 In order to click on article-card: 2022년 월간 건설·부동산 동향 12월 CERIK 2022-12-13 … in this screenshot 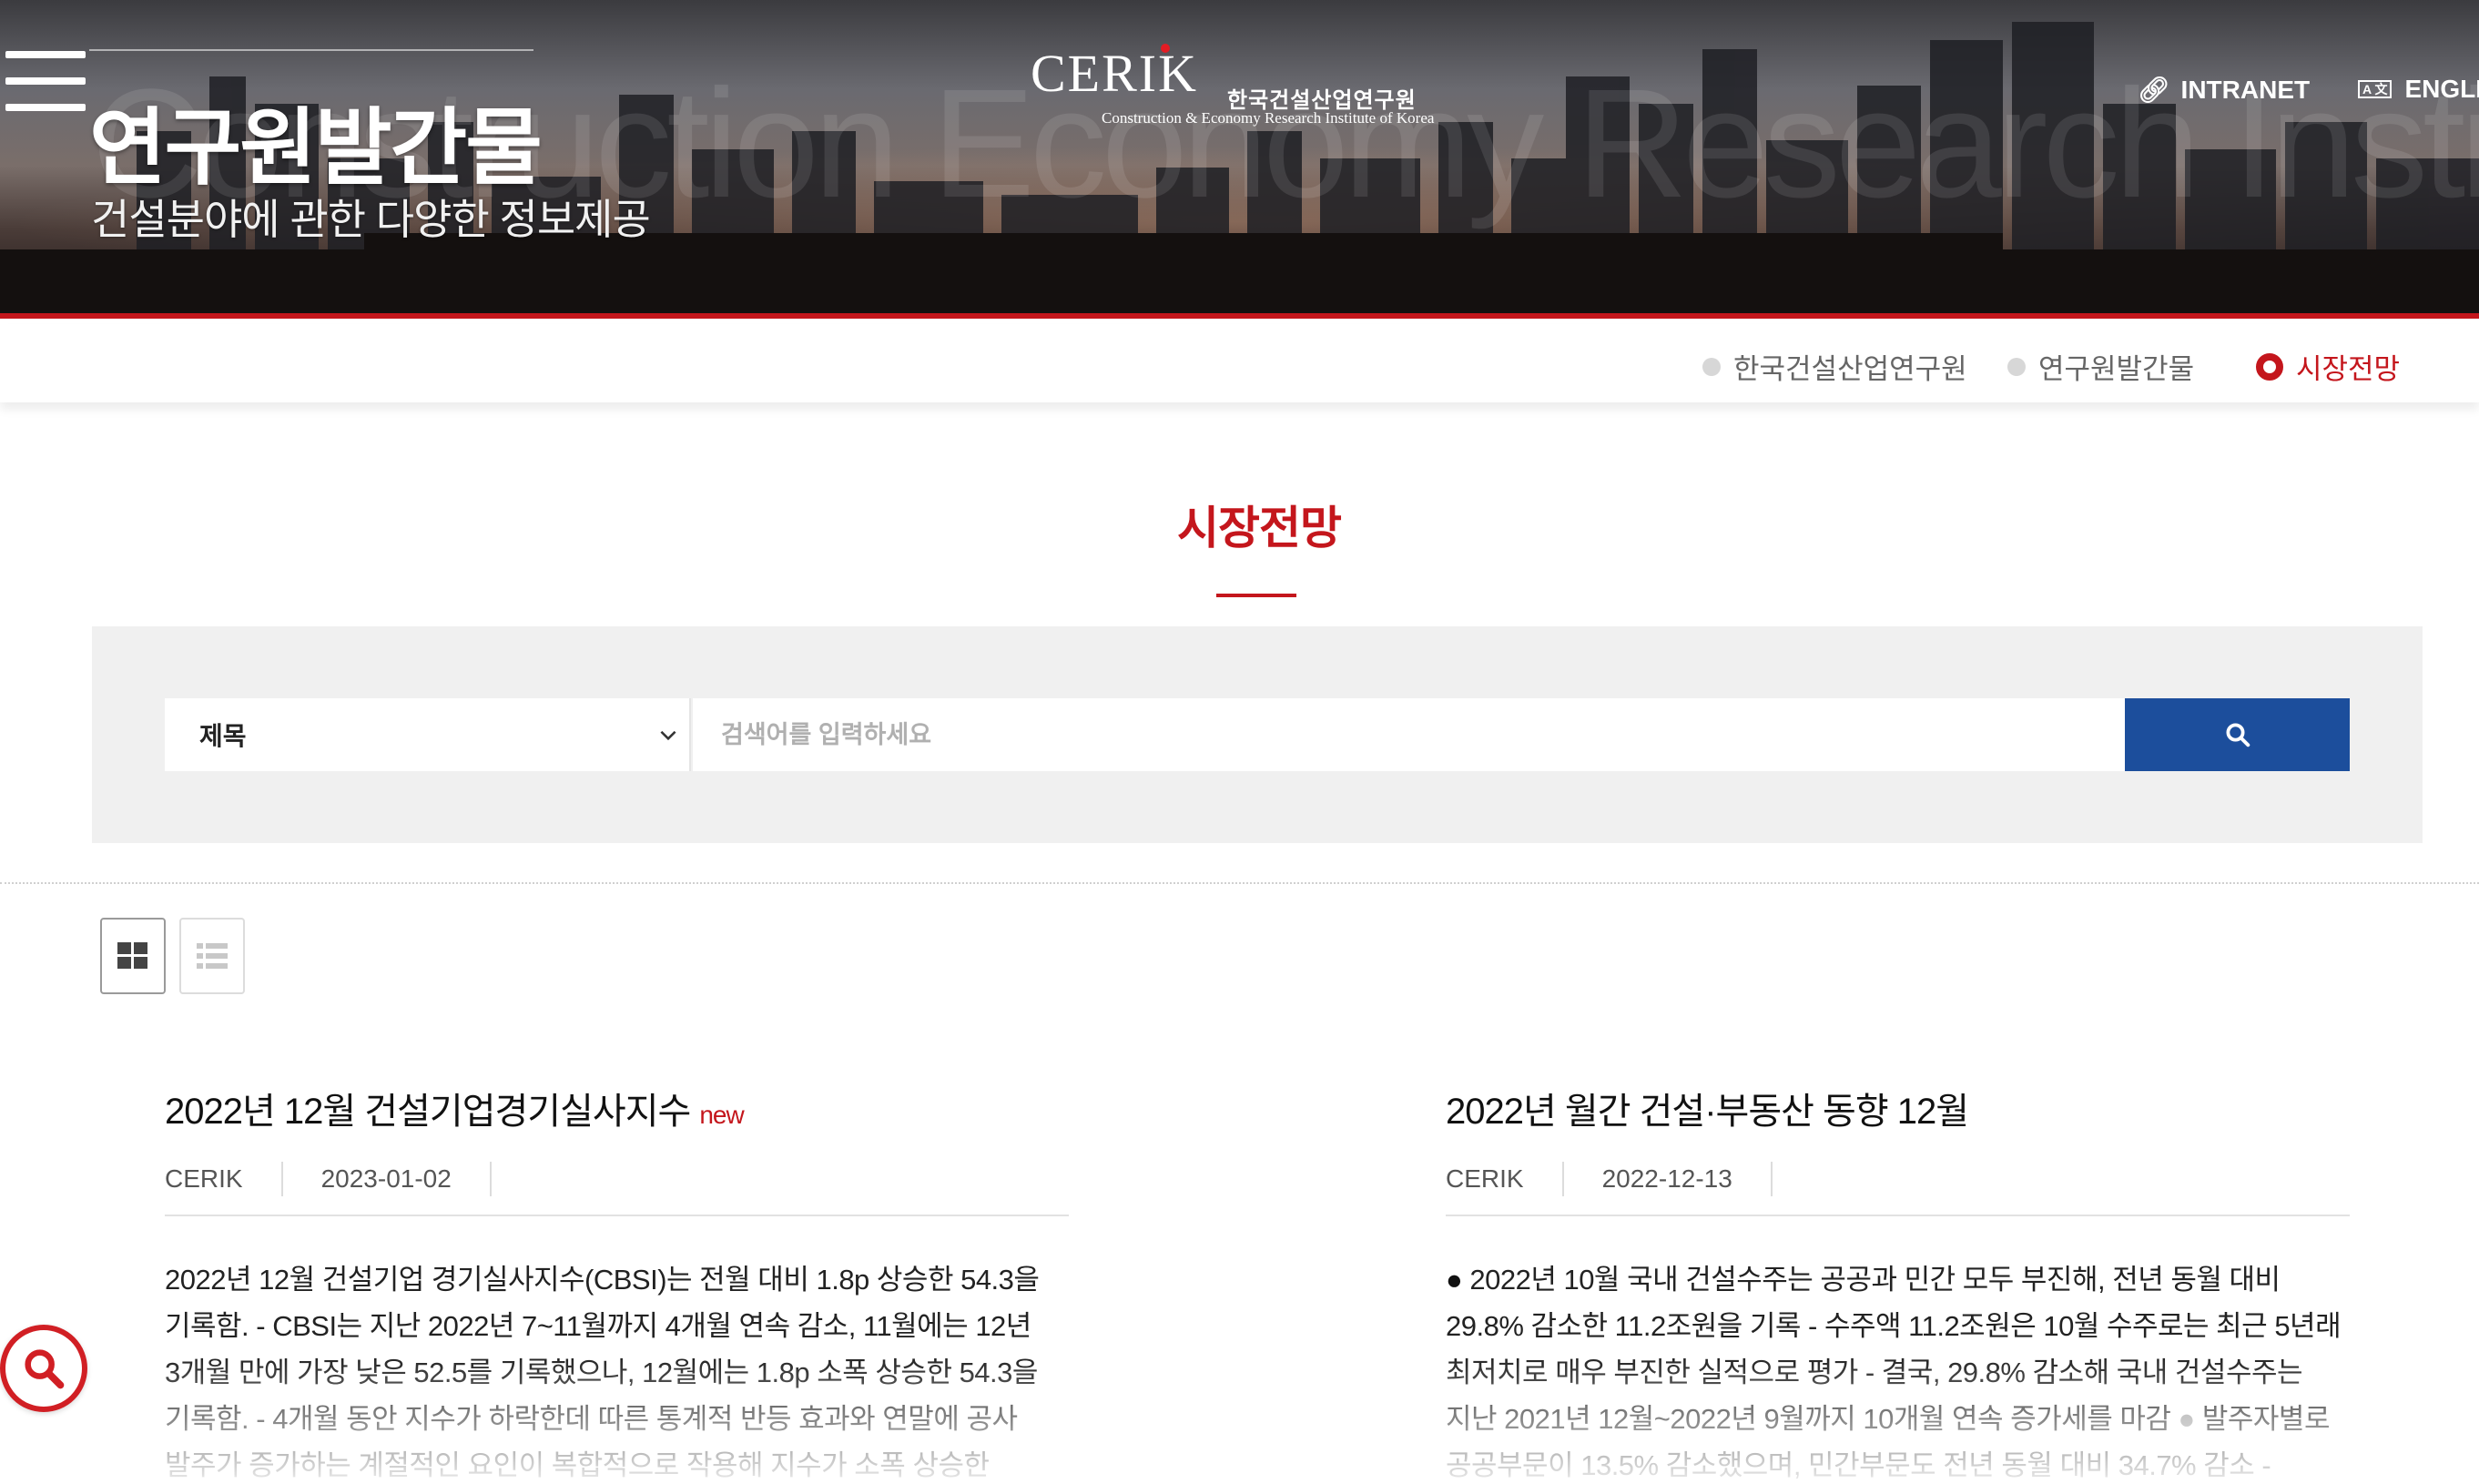, I will do `click(1898, 1279)`.